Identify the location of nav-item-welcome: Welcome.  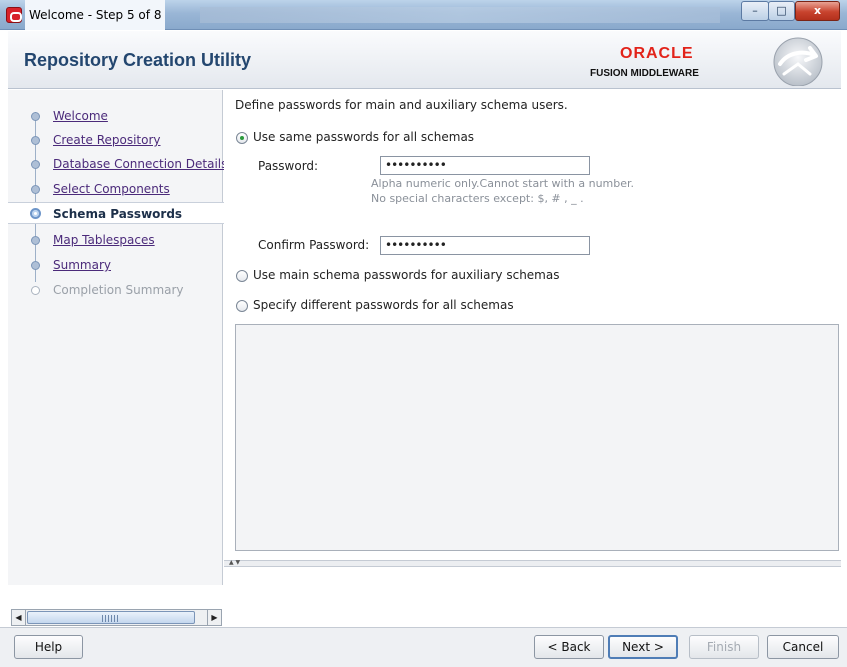
(115, 116).